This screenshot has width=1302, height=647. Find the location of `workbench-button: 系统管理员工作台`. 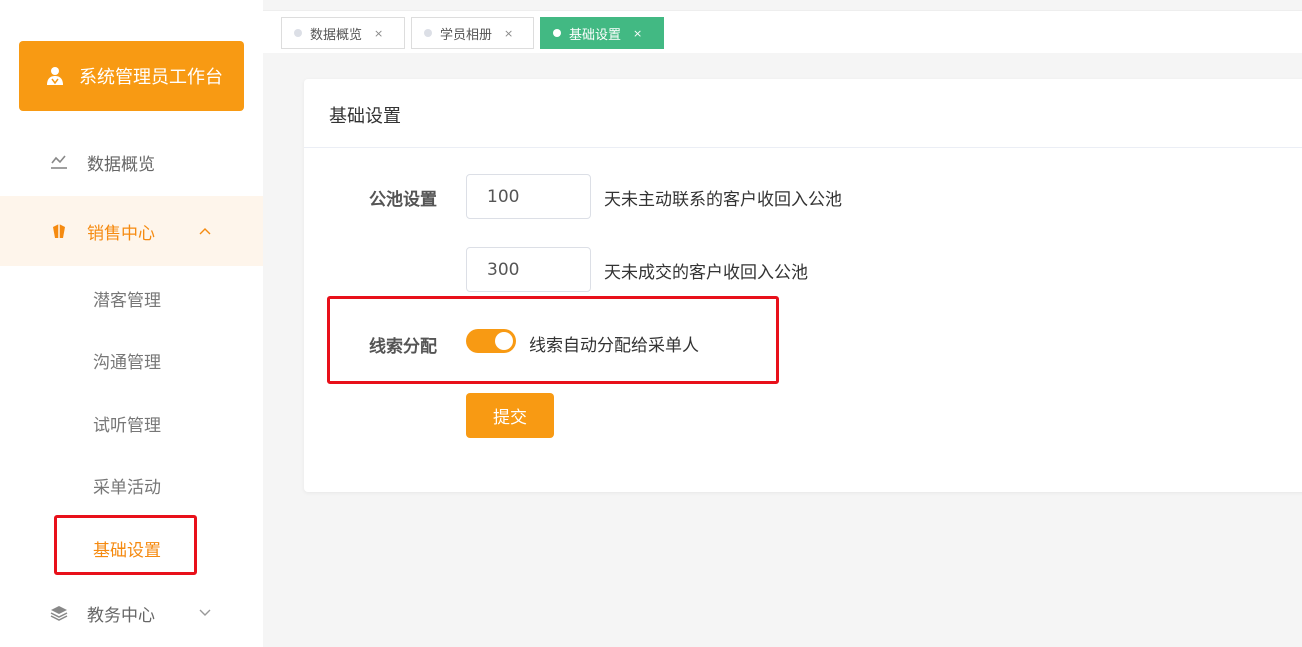

workbench-button: 系统管理员工作台 is located at coordinates (131, 76).